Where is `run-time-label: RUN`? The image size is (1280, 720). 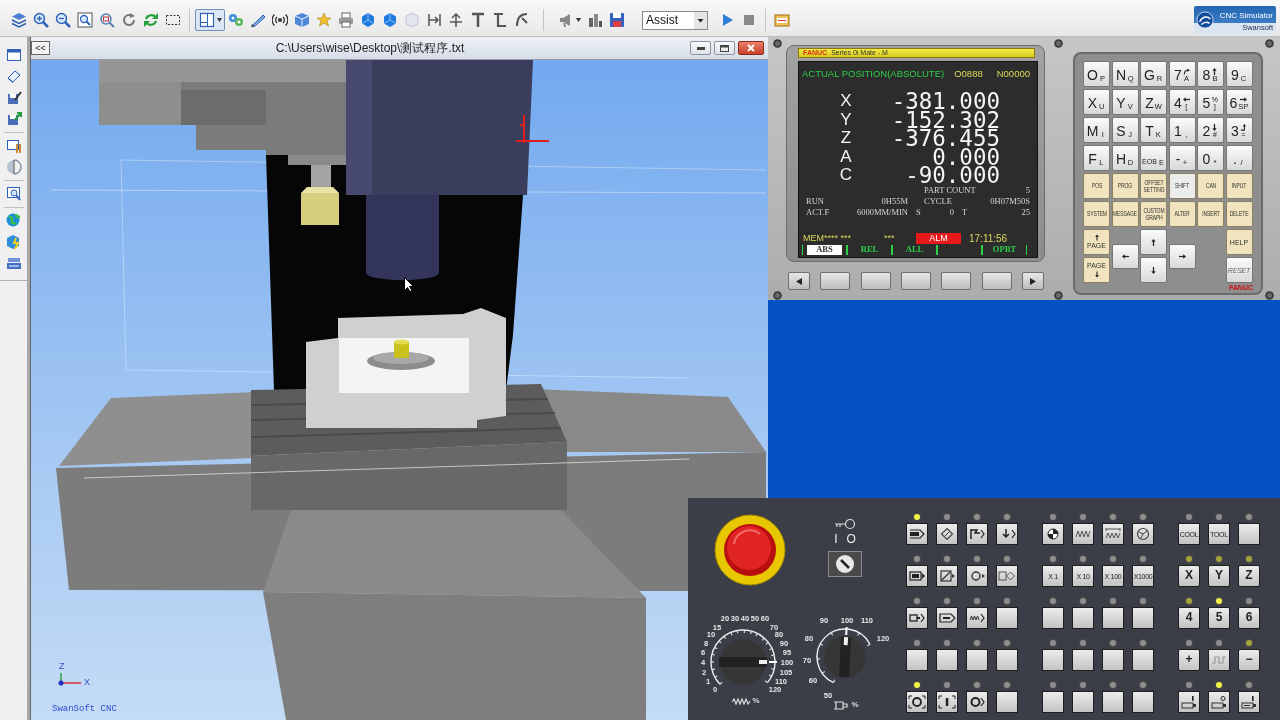
run-time-label: RUN is located at coordinates (815, 201).